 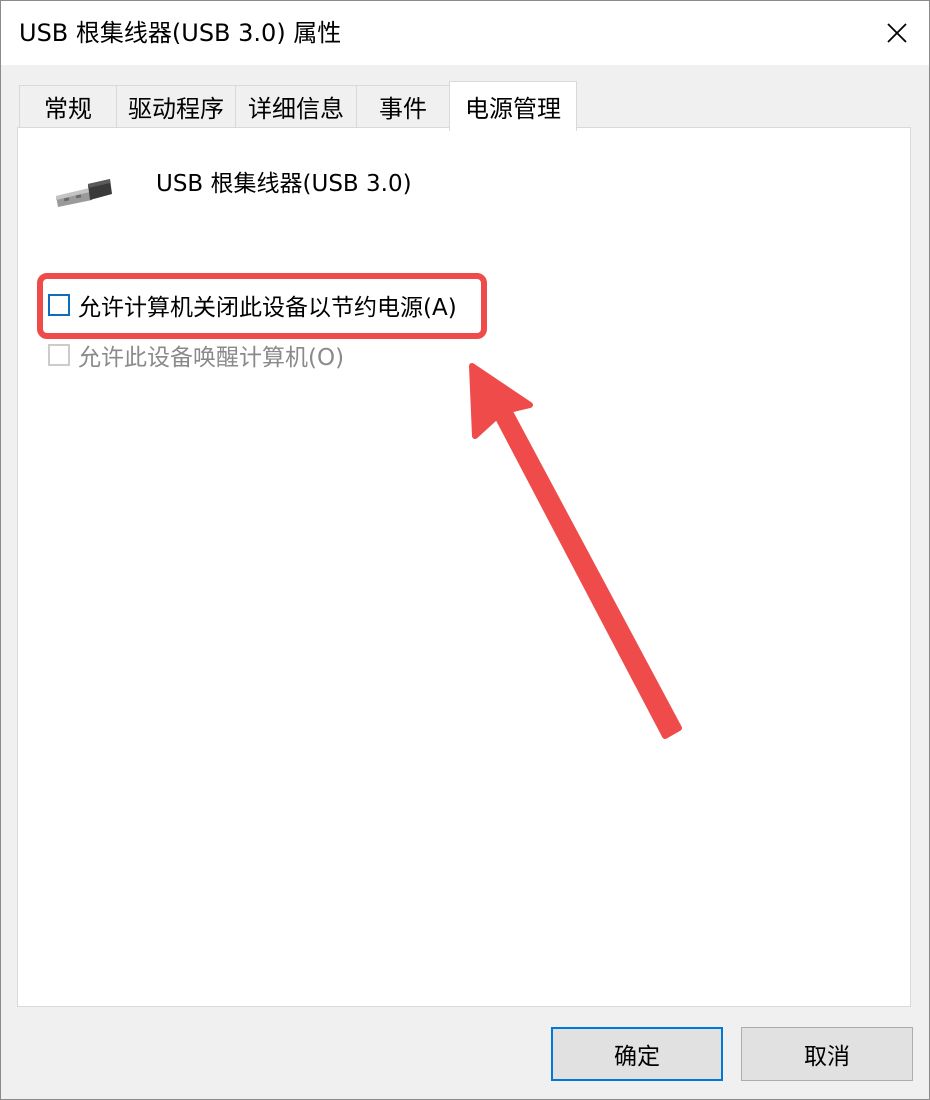 I want to click on tab-general: 常规, so click(x=68, y=106).